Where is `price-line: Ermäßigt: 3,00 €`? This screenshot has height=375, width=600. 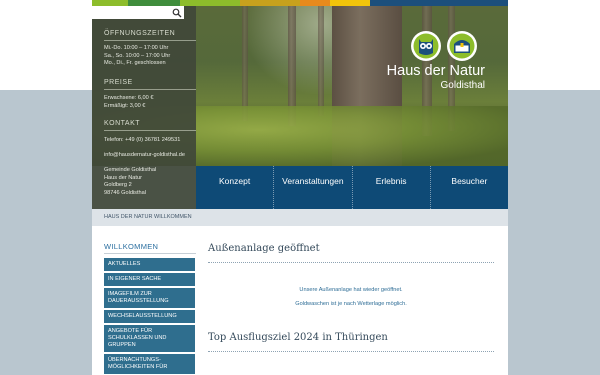 price-line: Ermäßigt: 3,00 € is located at coordinates (125, 105).